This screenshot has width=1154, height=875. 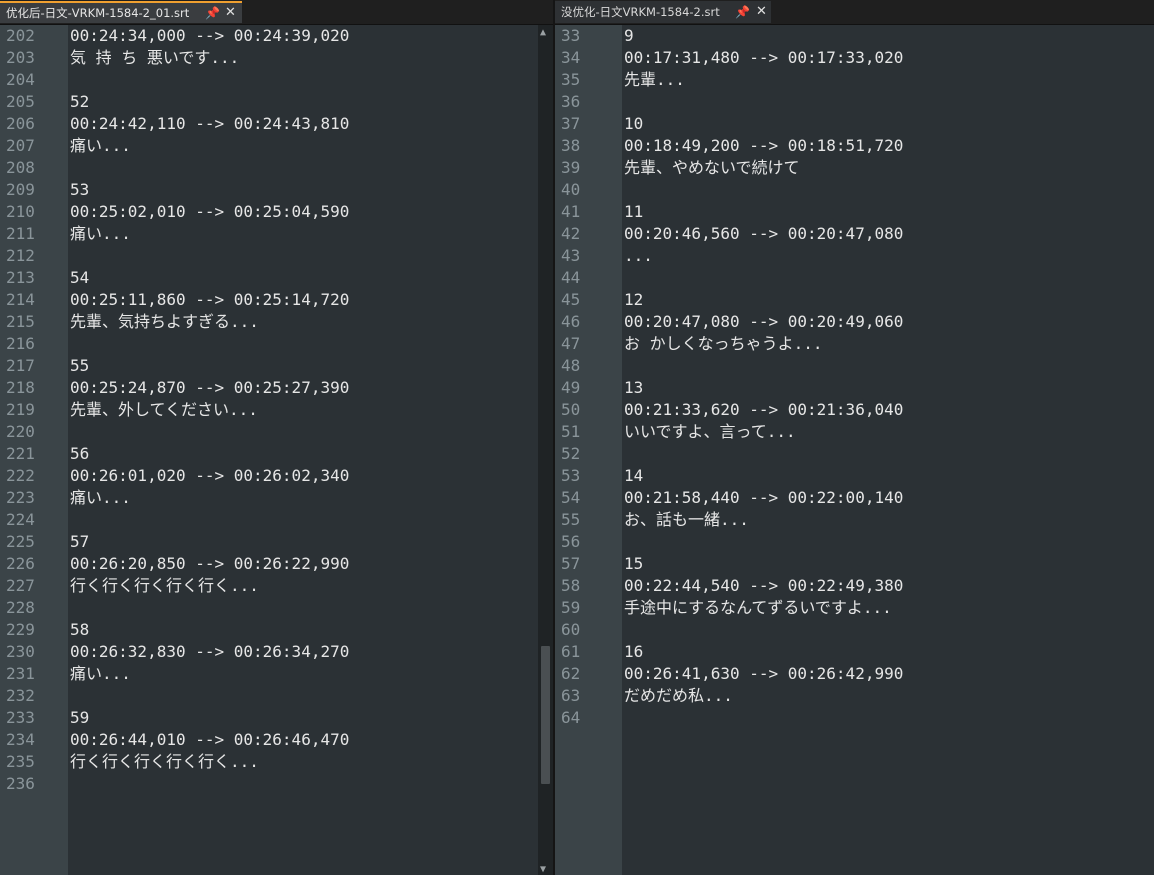 What do you see at coordinates (571, 343) in the screenshot?
I see `line-number: 47` at bounding box center [571, 343].